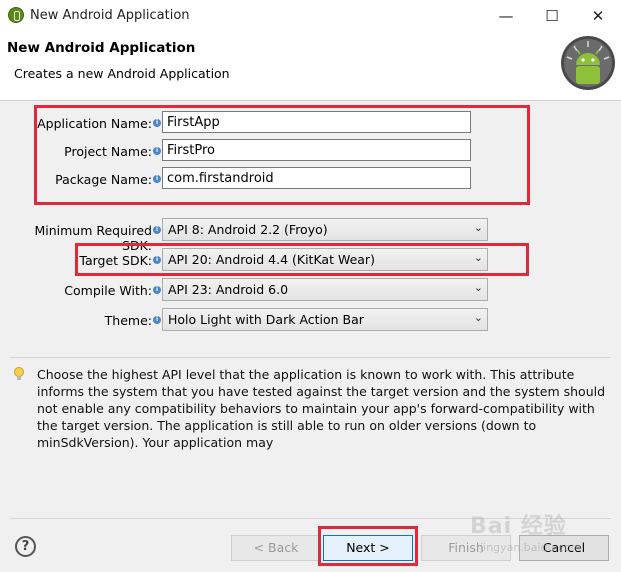  What do you see at coordinates (506, 16) in the screenshot?
I see `minimize-button: —` at bounding box center [506, 16].